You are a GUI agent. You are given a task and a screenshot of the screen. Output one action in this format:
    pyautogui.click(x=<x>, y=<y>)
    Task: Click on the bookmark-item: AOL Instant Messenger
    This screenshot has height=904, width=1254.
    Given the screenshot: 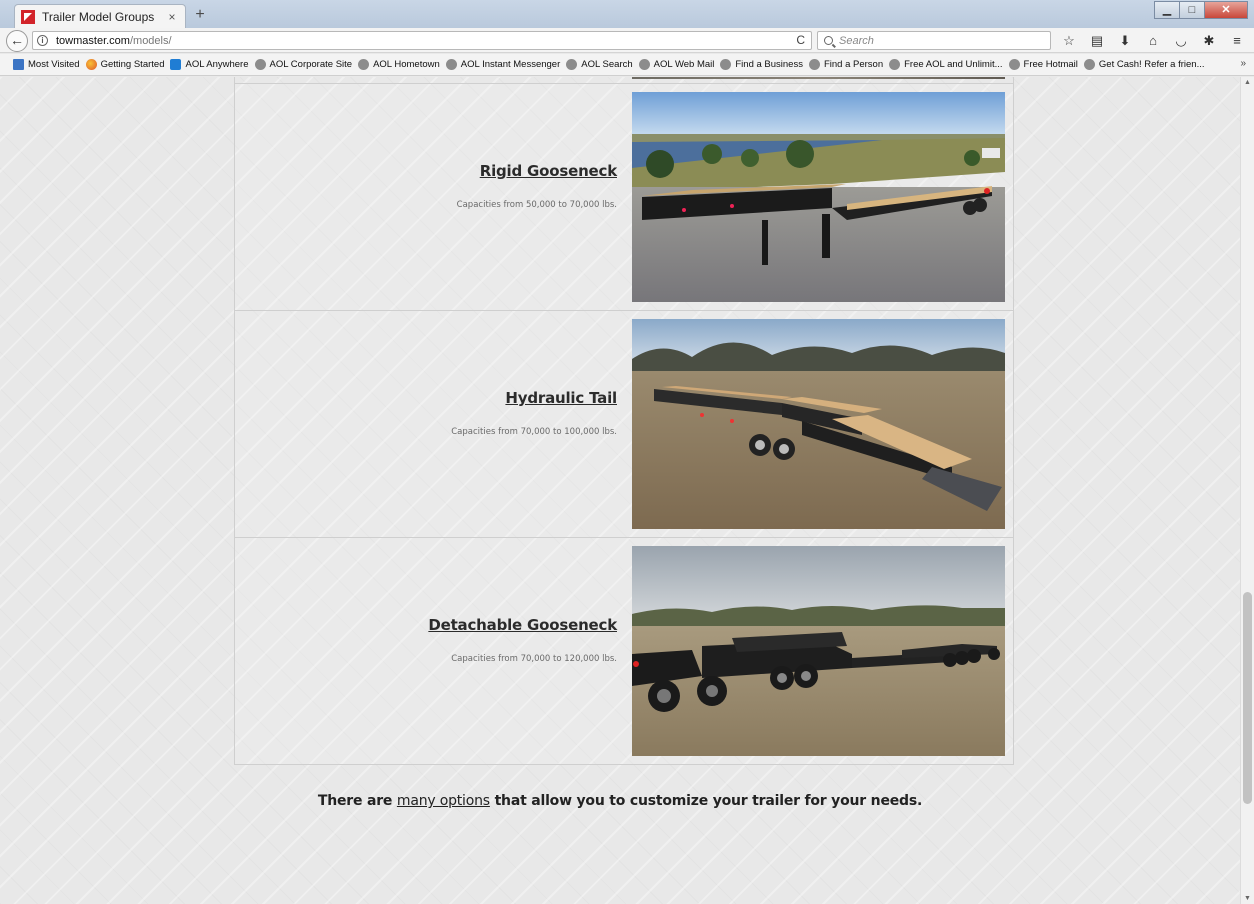 What is the action you would take?
    pyautogui.click(x=503, y=64)
    